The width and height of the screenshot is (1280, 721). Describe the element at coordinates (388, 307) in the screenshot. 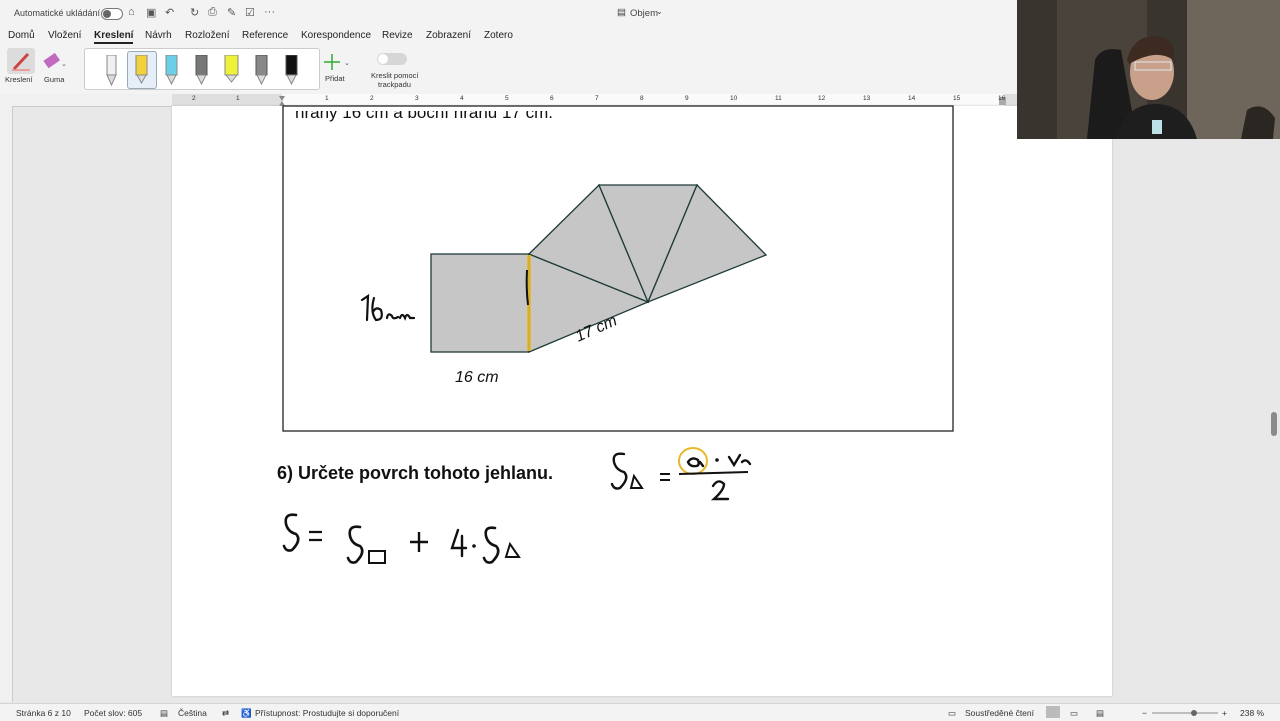

I see `handwritten-16cm` at that location.